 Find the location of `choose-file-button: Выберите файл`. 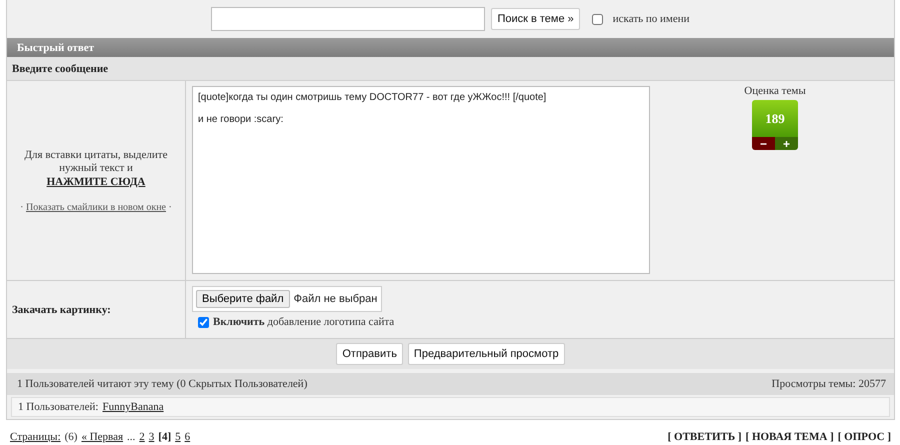

choose-file-button: Выберите файл is located at coordinates (243, 299).